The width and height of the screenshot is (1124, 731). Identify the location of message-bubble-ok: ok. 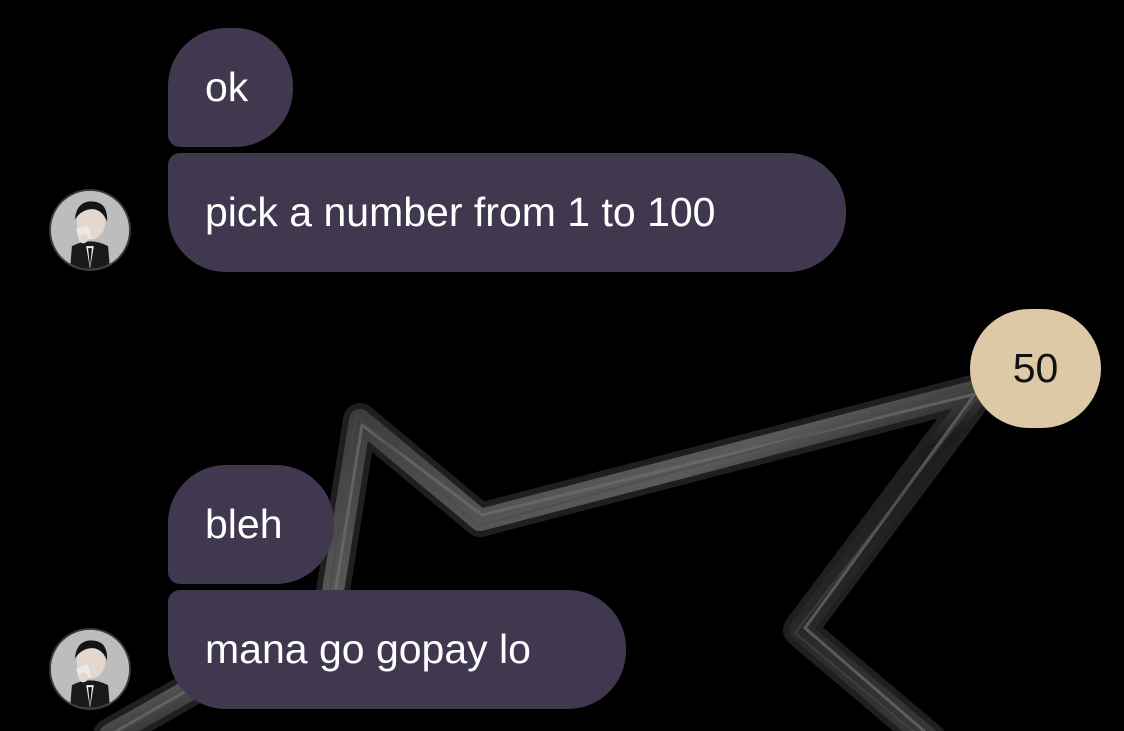
(230, 87).